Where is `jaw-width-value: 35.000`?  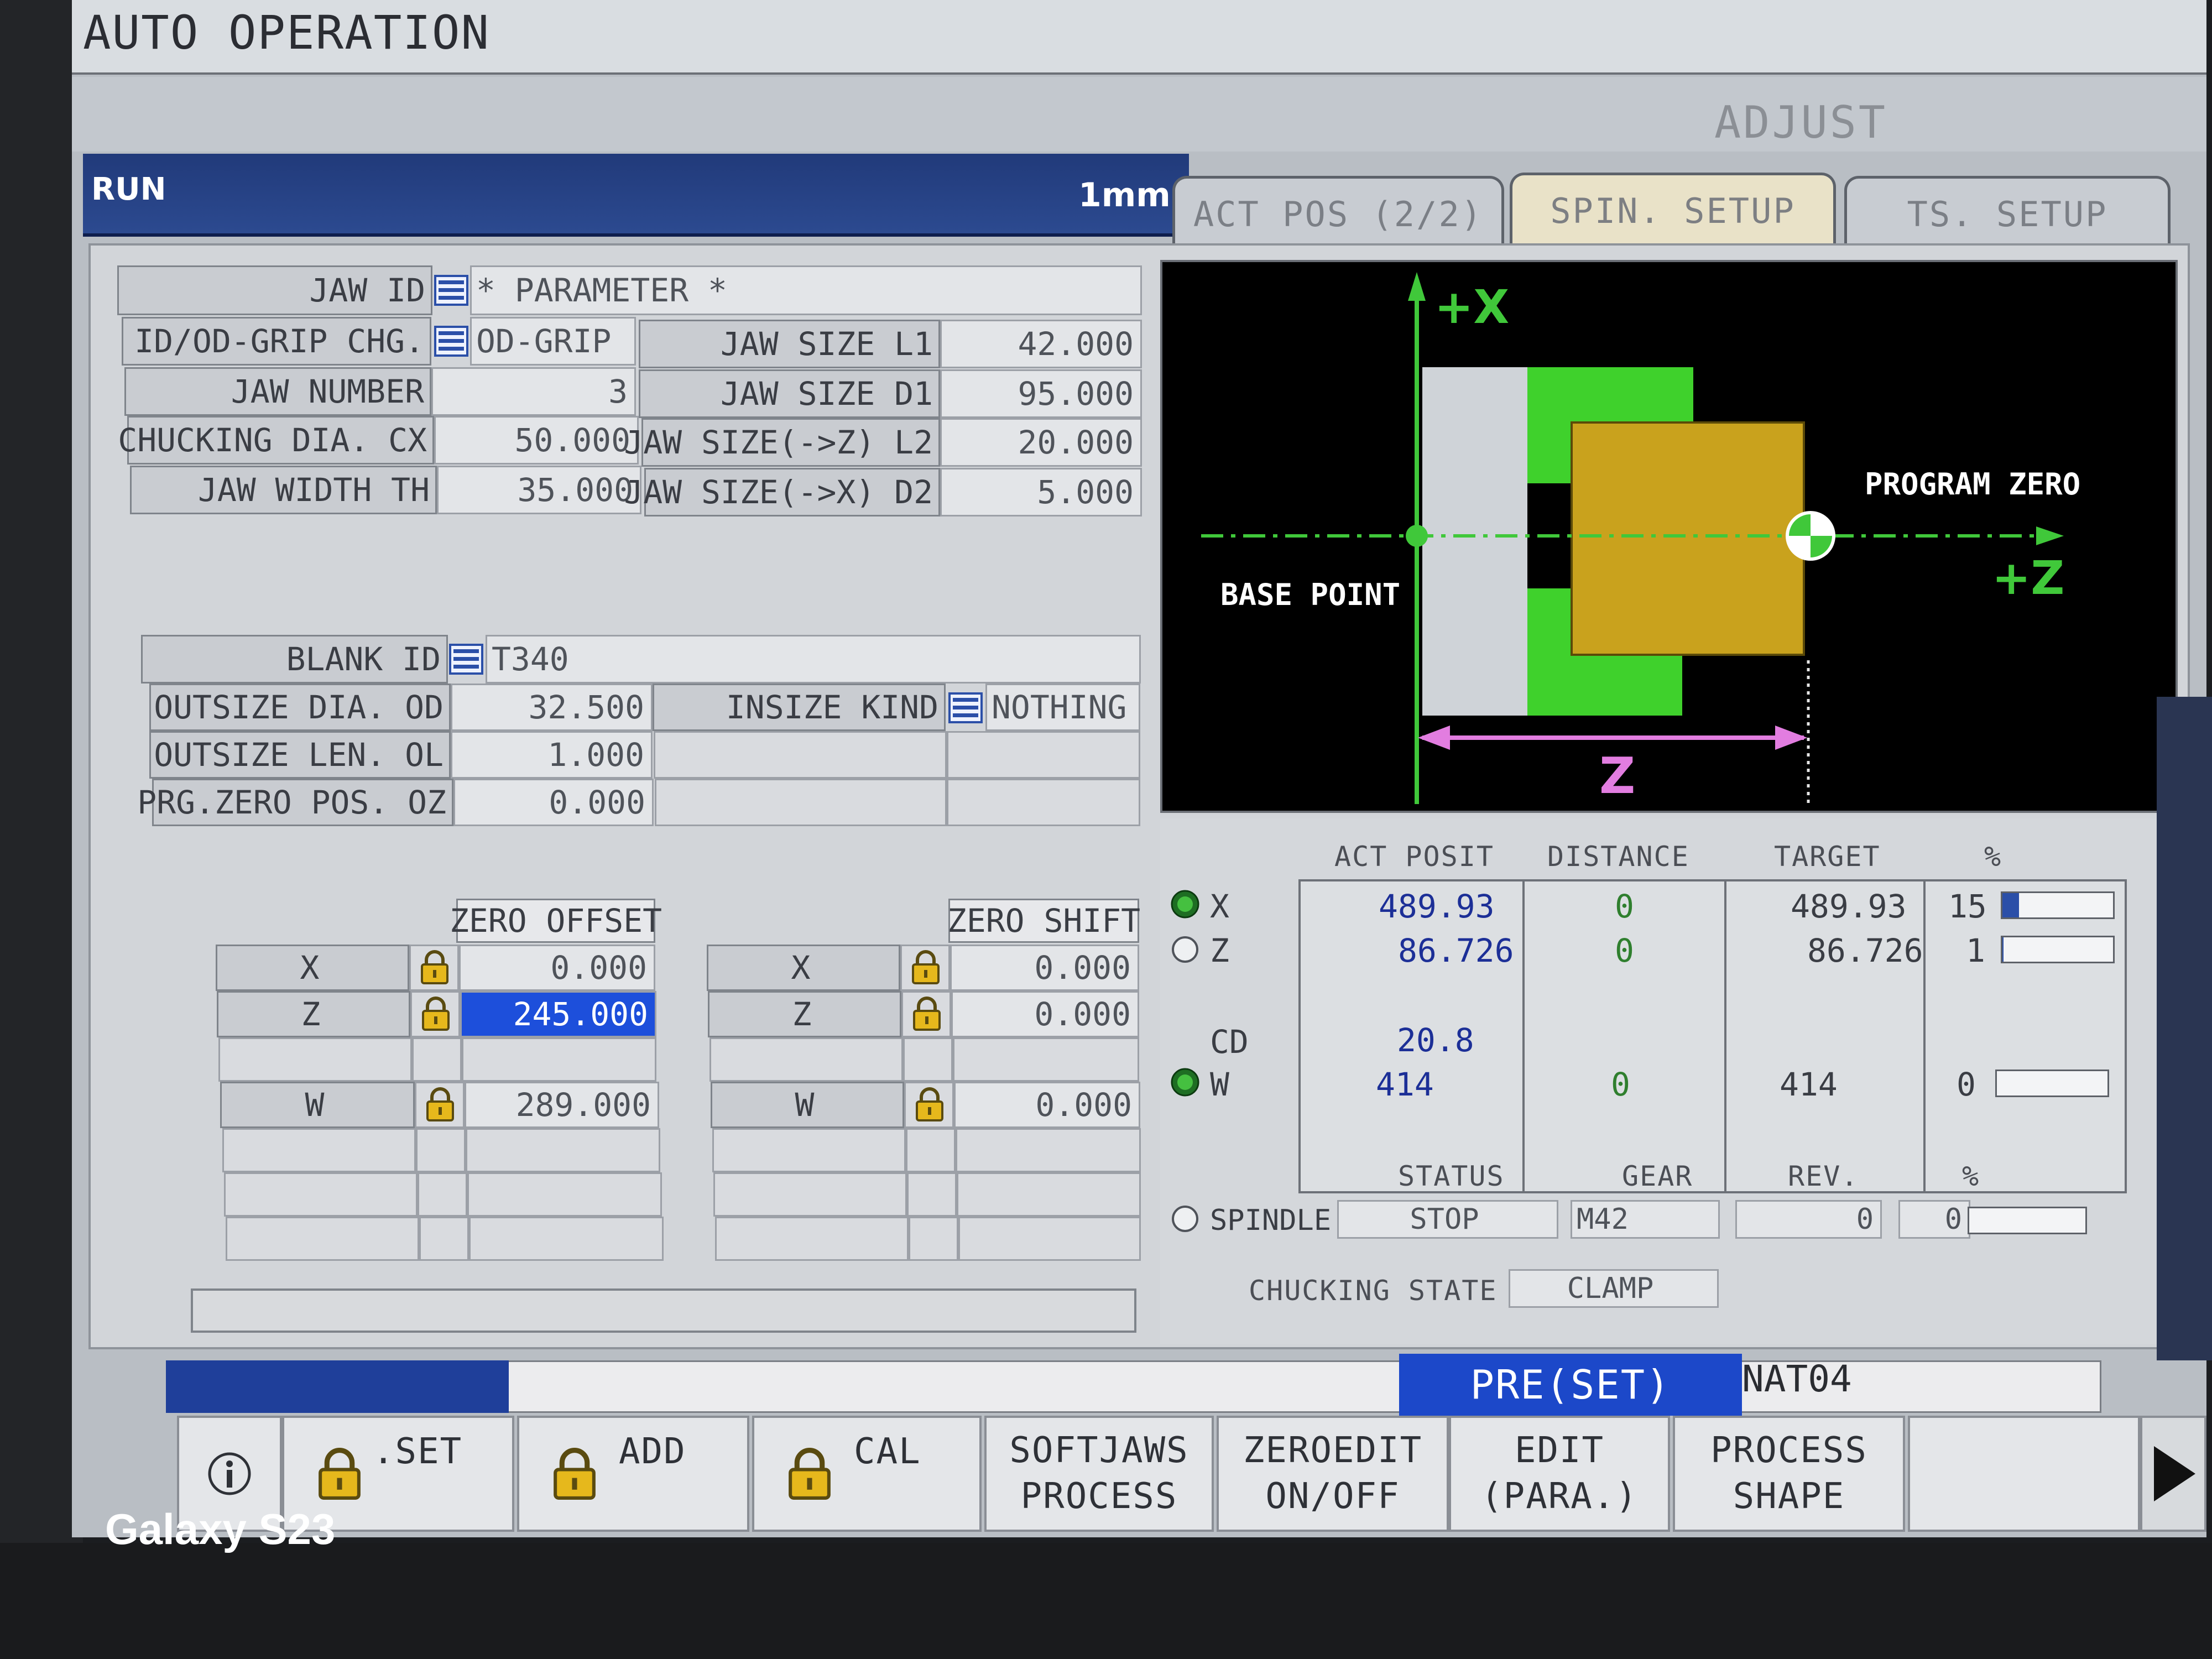
jaw-width-value: 35.000 is located at coordinates (539, 490).